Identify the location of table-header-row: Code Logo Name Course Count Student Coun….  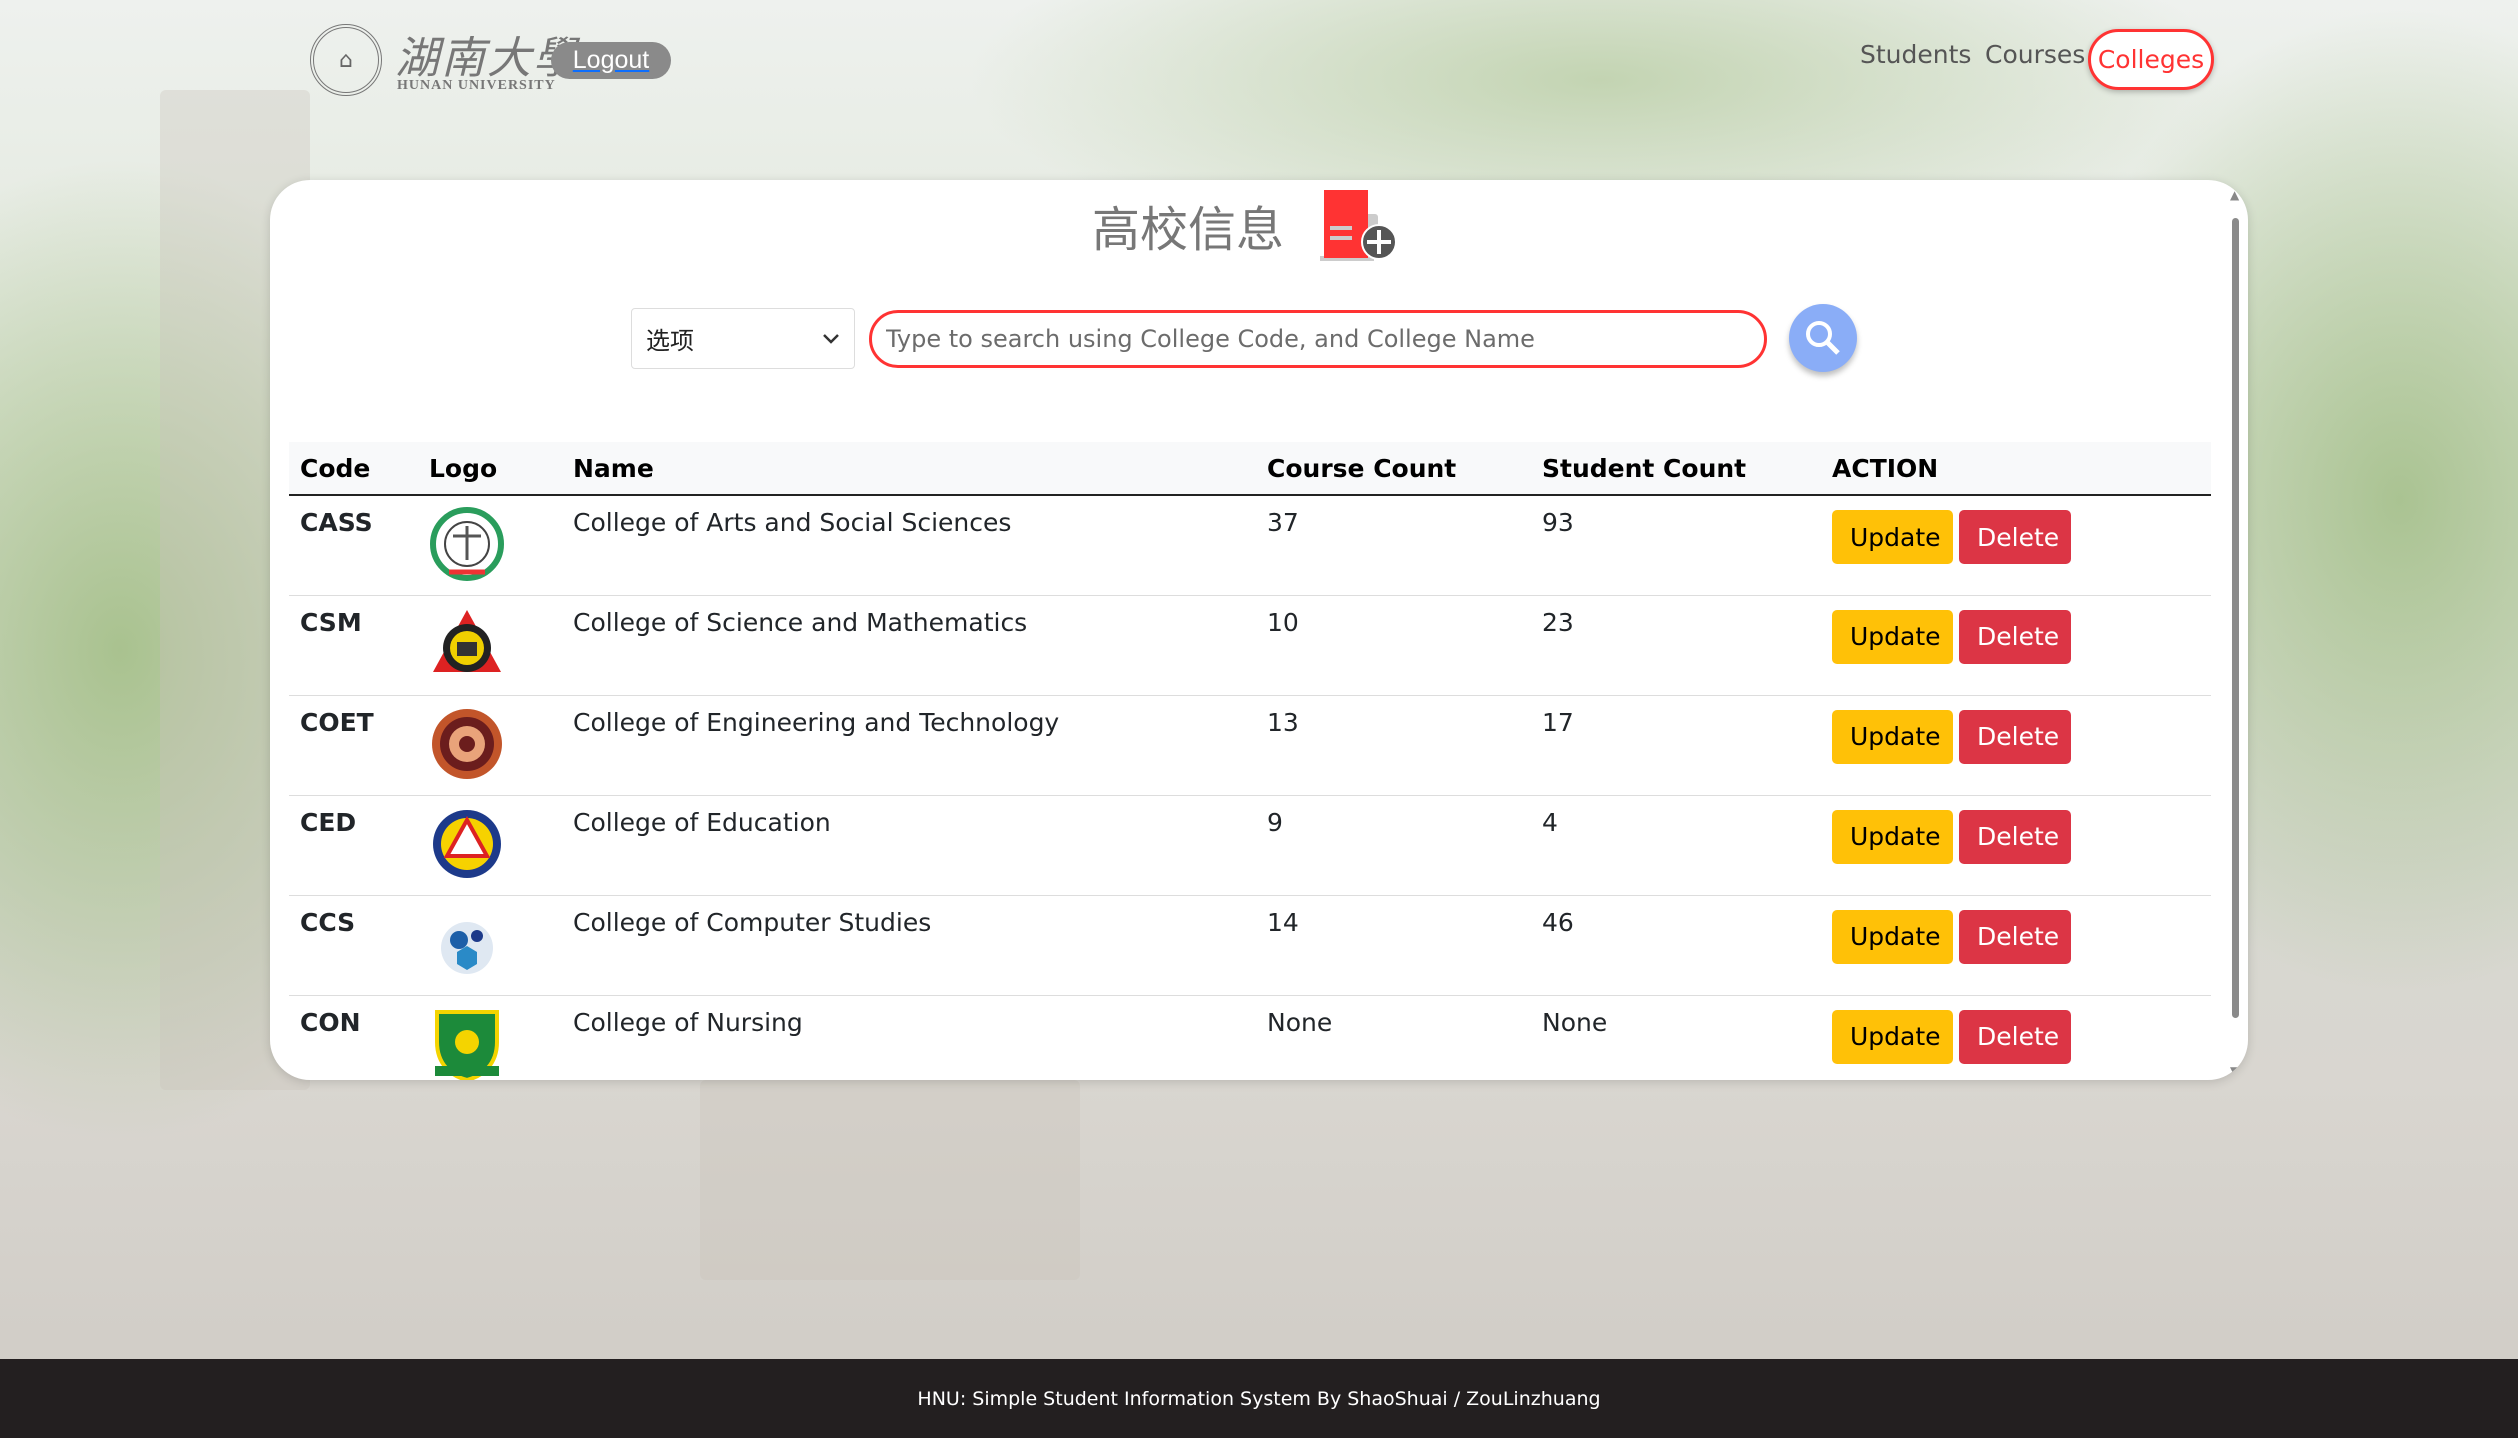
(1250, 469).